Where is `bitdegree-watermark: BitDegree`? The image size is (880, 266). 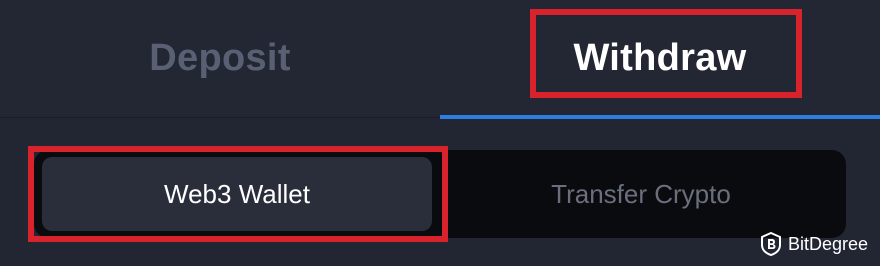 bitdegree-watermark: BitDegree is located at coordinates (814, 244).